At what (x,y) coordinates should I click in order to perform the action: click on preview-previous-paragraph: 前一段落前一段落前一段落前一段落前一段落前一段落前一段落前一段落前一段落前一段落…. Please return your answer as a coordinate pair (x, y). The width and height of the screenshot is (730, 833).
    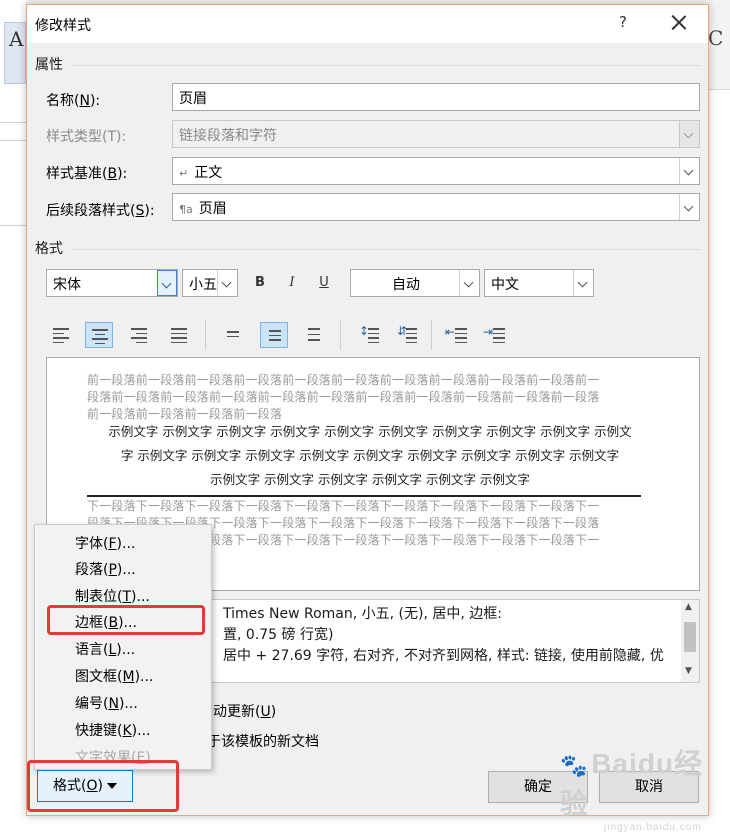
    Looking at the image, I should click on (343, 397).